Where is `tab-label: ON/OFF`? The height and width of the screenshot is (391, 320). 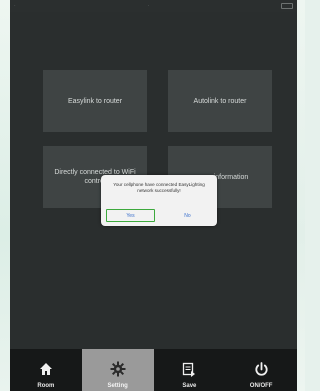 tab-label: ON/OFF is located at coordinates (261, 386).